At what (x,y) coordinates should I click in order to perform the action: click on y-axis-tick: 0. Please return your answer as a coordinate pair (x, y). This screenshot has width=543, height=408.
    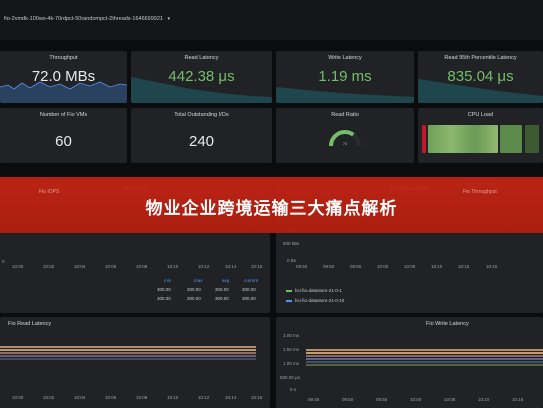
    Looking at the image, I should click on (3, 261).